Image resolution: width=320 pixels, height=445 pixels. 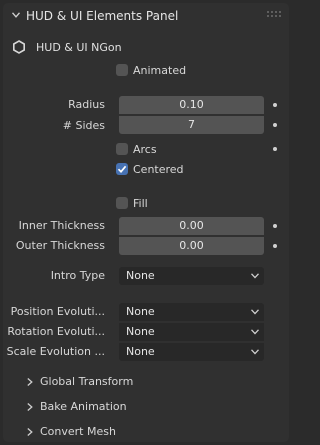 What do you see at coordinates (145, 149) in the screenshot?
I see `arcs-label: Arcs` at bounding box center [145, 149].